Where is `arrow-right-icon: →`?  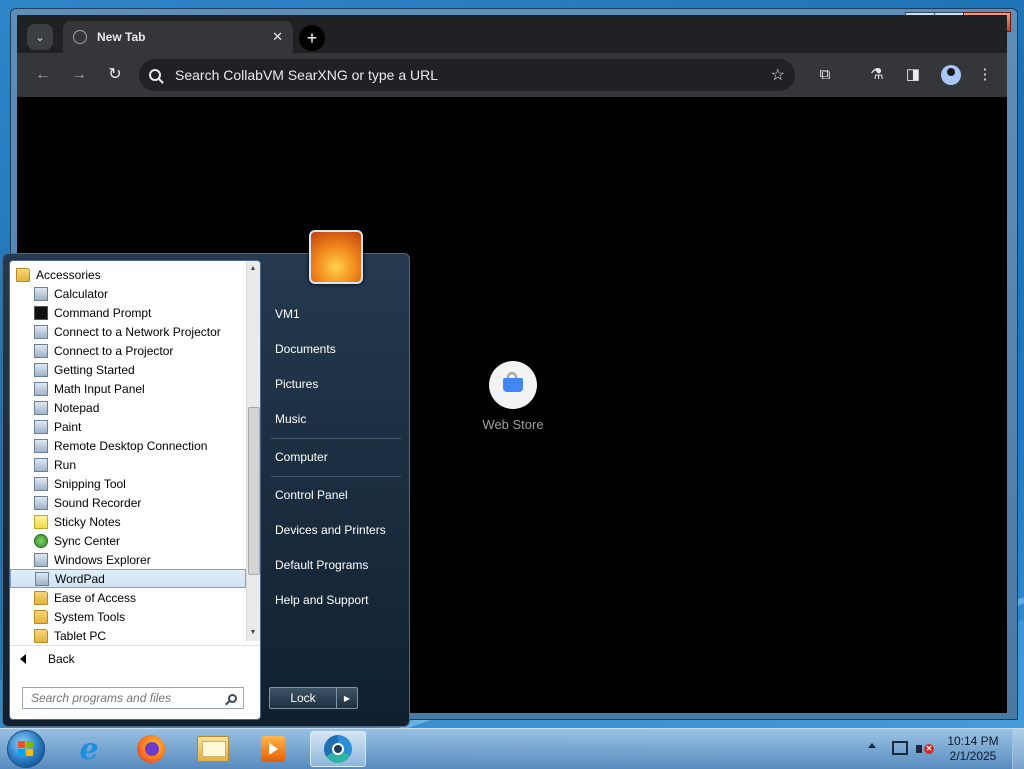
arrow-right-icon: → is located at coordinates (79, 74).